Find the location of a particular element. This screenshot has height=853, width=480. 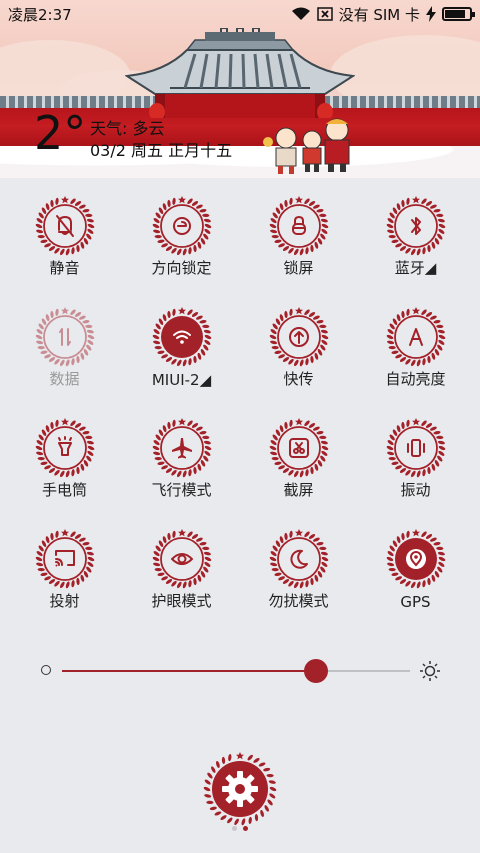

toggle-label: 飞行模式 is located at coordinates (181, 490).